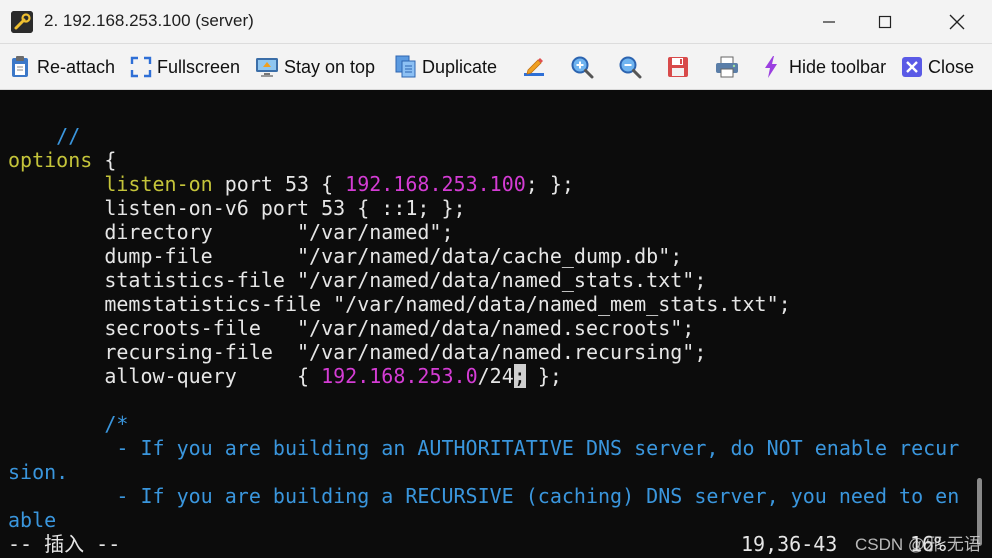 The image size is (992, 558). I want to click on terminal-line-6: directory "/var/named";, so click(231, 232).